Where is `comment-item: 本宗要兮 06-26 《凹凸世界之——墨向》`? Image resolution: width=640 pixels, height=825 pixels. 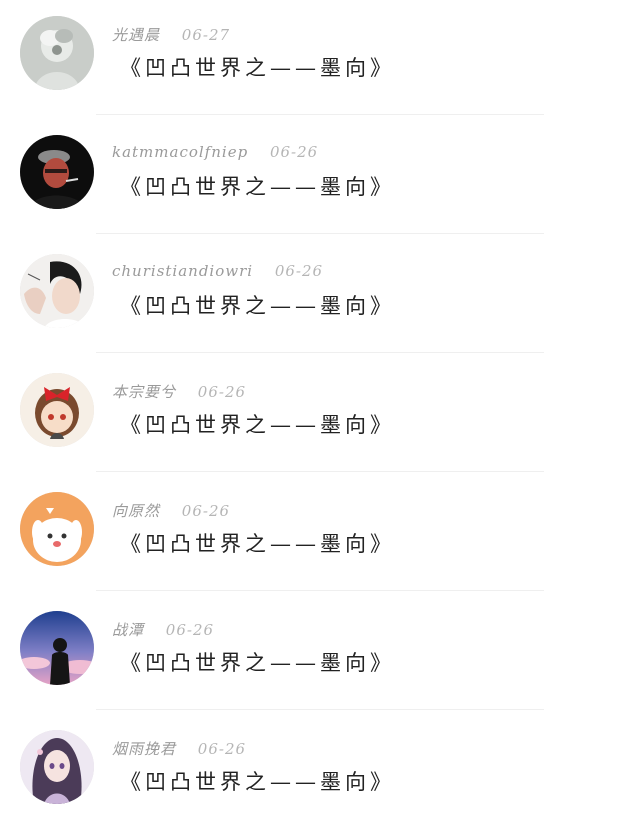 comment-item: 本宗要兮 06-26 《凹凸世界之——墨向》 is located at coordinates (320, 416).